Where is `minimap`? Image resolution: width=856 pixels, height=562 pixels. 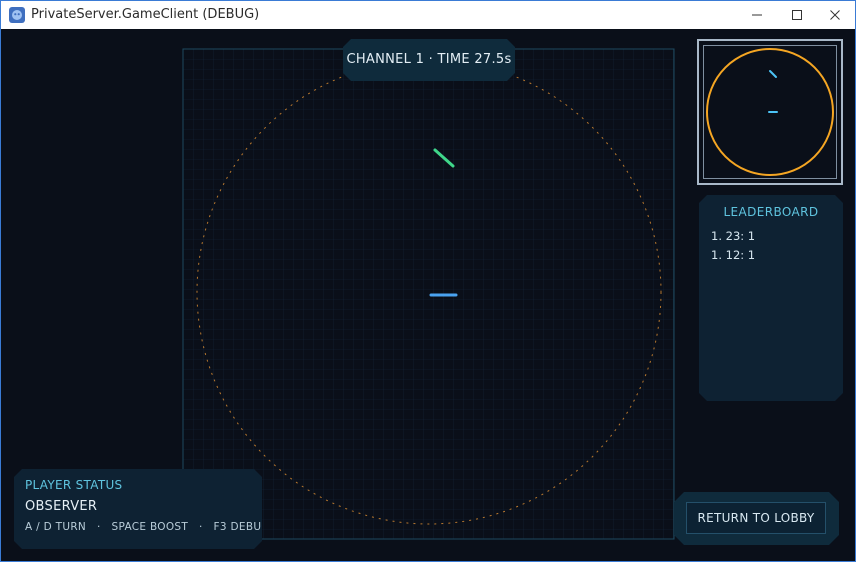
minimap is located at coordinates (770, 112).